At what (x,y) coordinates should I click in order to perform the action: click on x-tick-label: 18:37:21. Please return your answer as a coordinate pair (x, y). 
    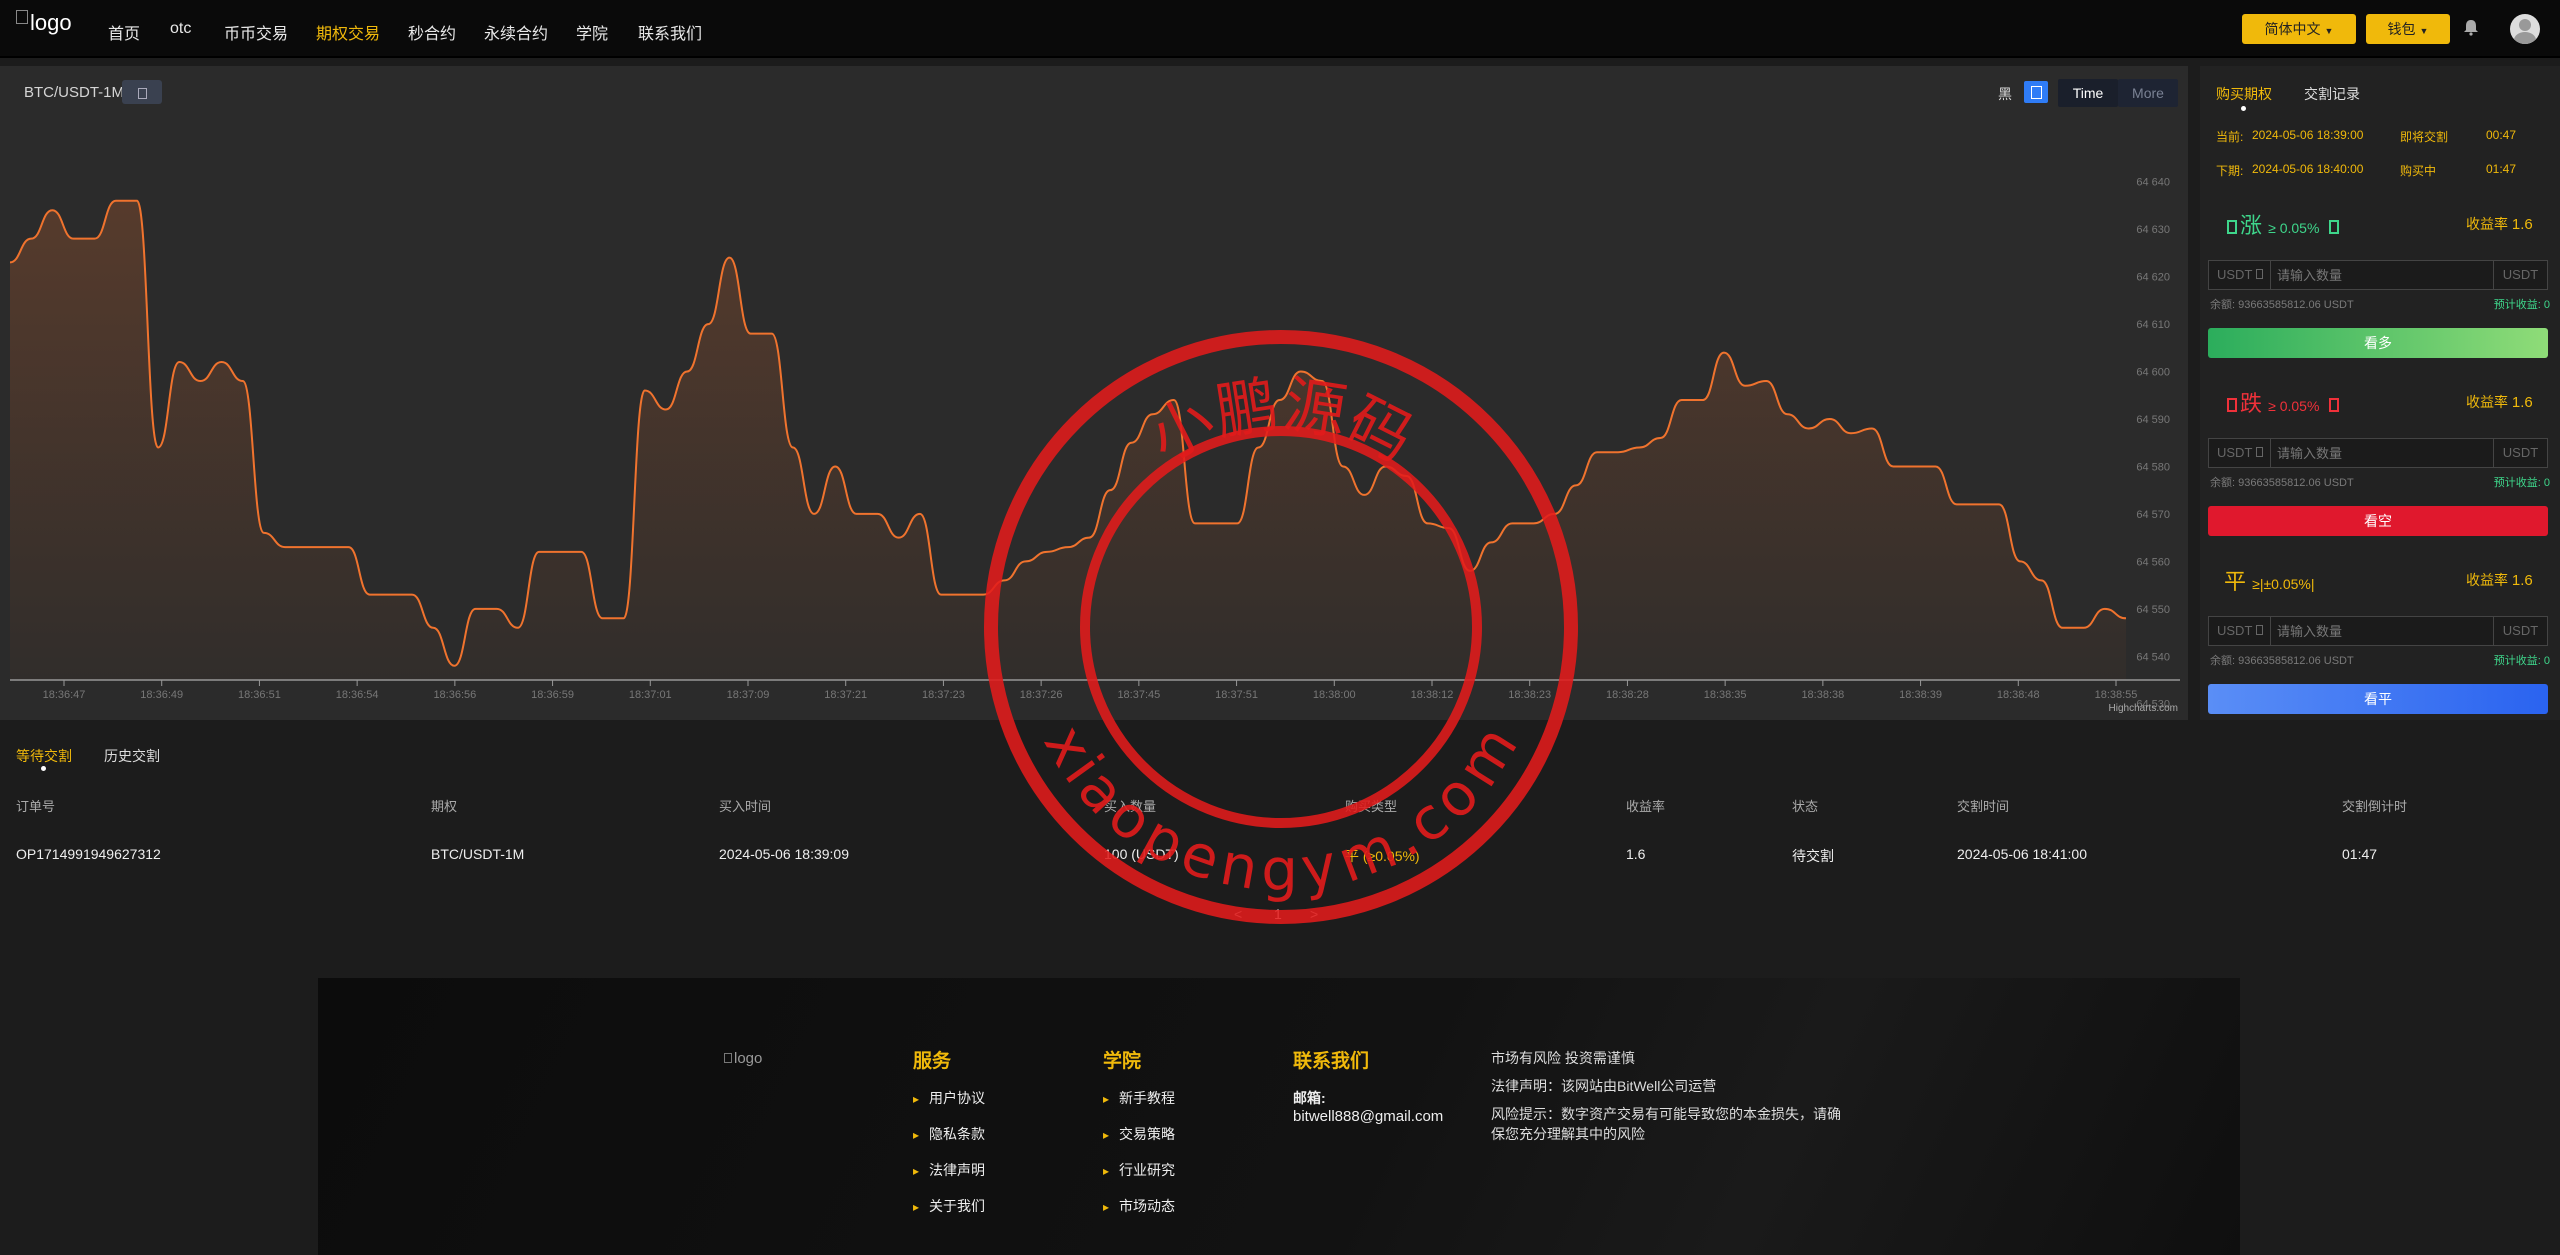
    Looking at the image, I should click on (845, 695).